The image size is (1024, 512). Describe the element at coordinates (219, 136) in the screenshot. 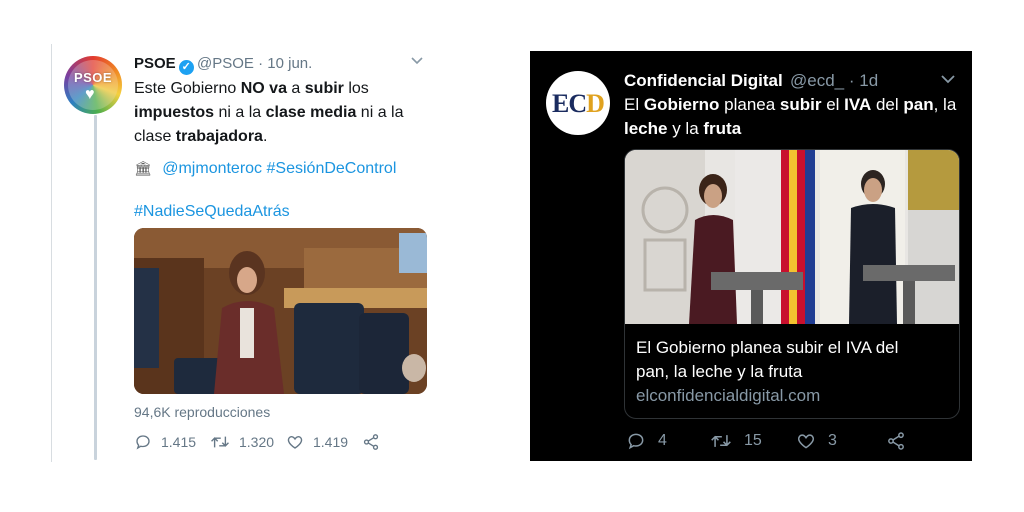

I see `bold-text-segment: trabajadora` at that location.